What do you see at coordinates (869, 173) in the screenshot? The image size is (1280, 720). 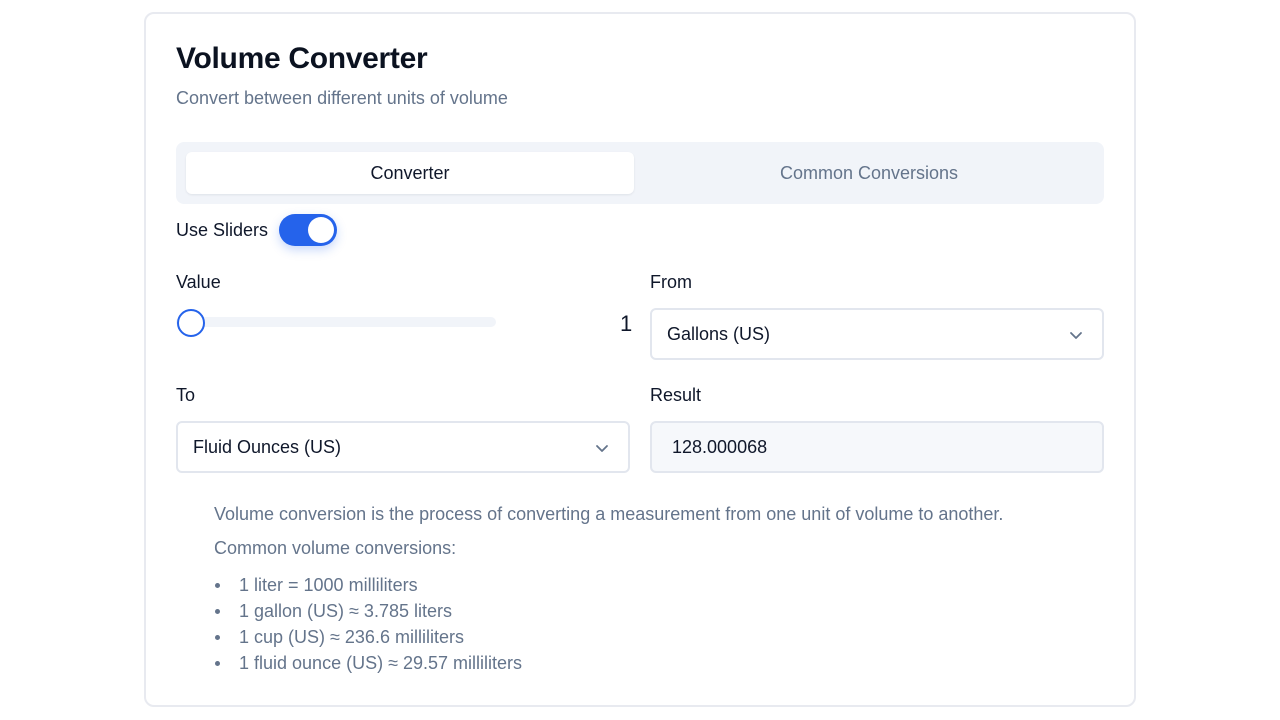 I see `tab-common-conversions: Common Conversions` at bounding box center [869, 173].